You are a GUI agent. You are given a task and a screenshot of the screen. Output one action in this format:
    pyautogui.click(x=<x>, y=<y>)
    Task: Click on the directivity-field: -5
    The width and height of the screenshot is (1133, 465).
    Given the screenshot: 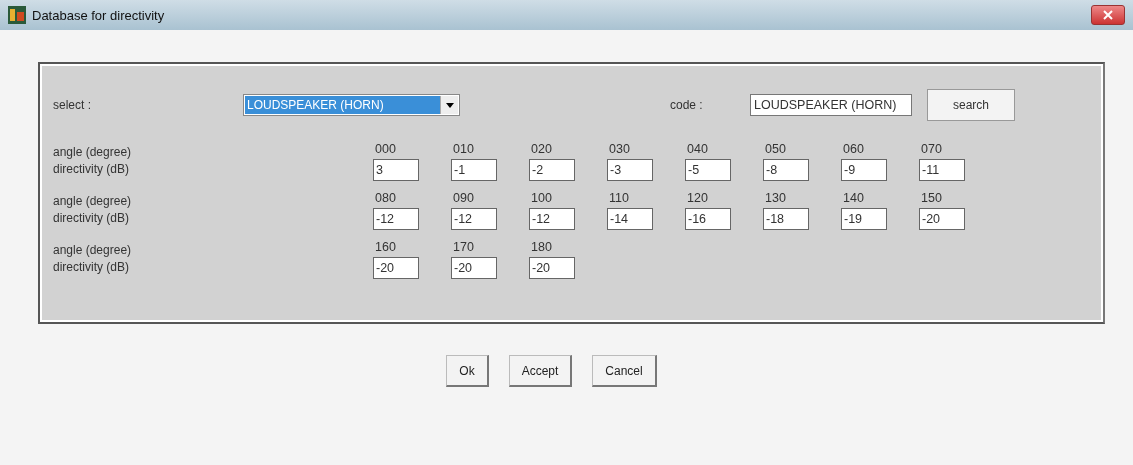 What is the action you would take?
    pyautogui.click(x=708, y=170)
    